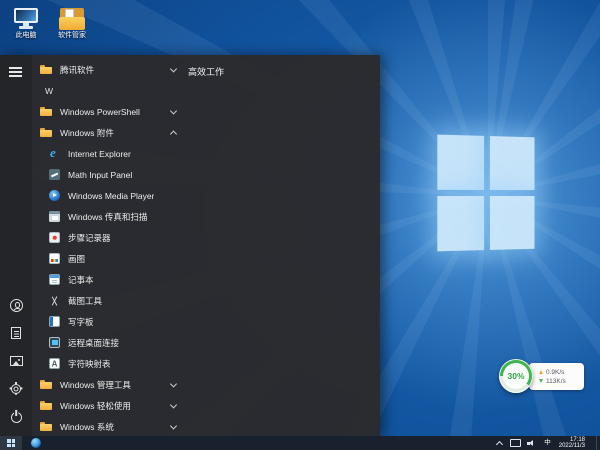 The width and height of the screenshot is (600, 450). I want to click on start-item-fax-scan: Windows 传真和扫描, so click(109, 216).